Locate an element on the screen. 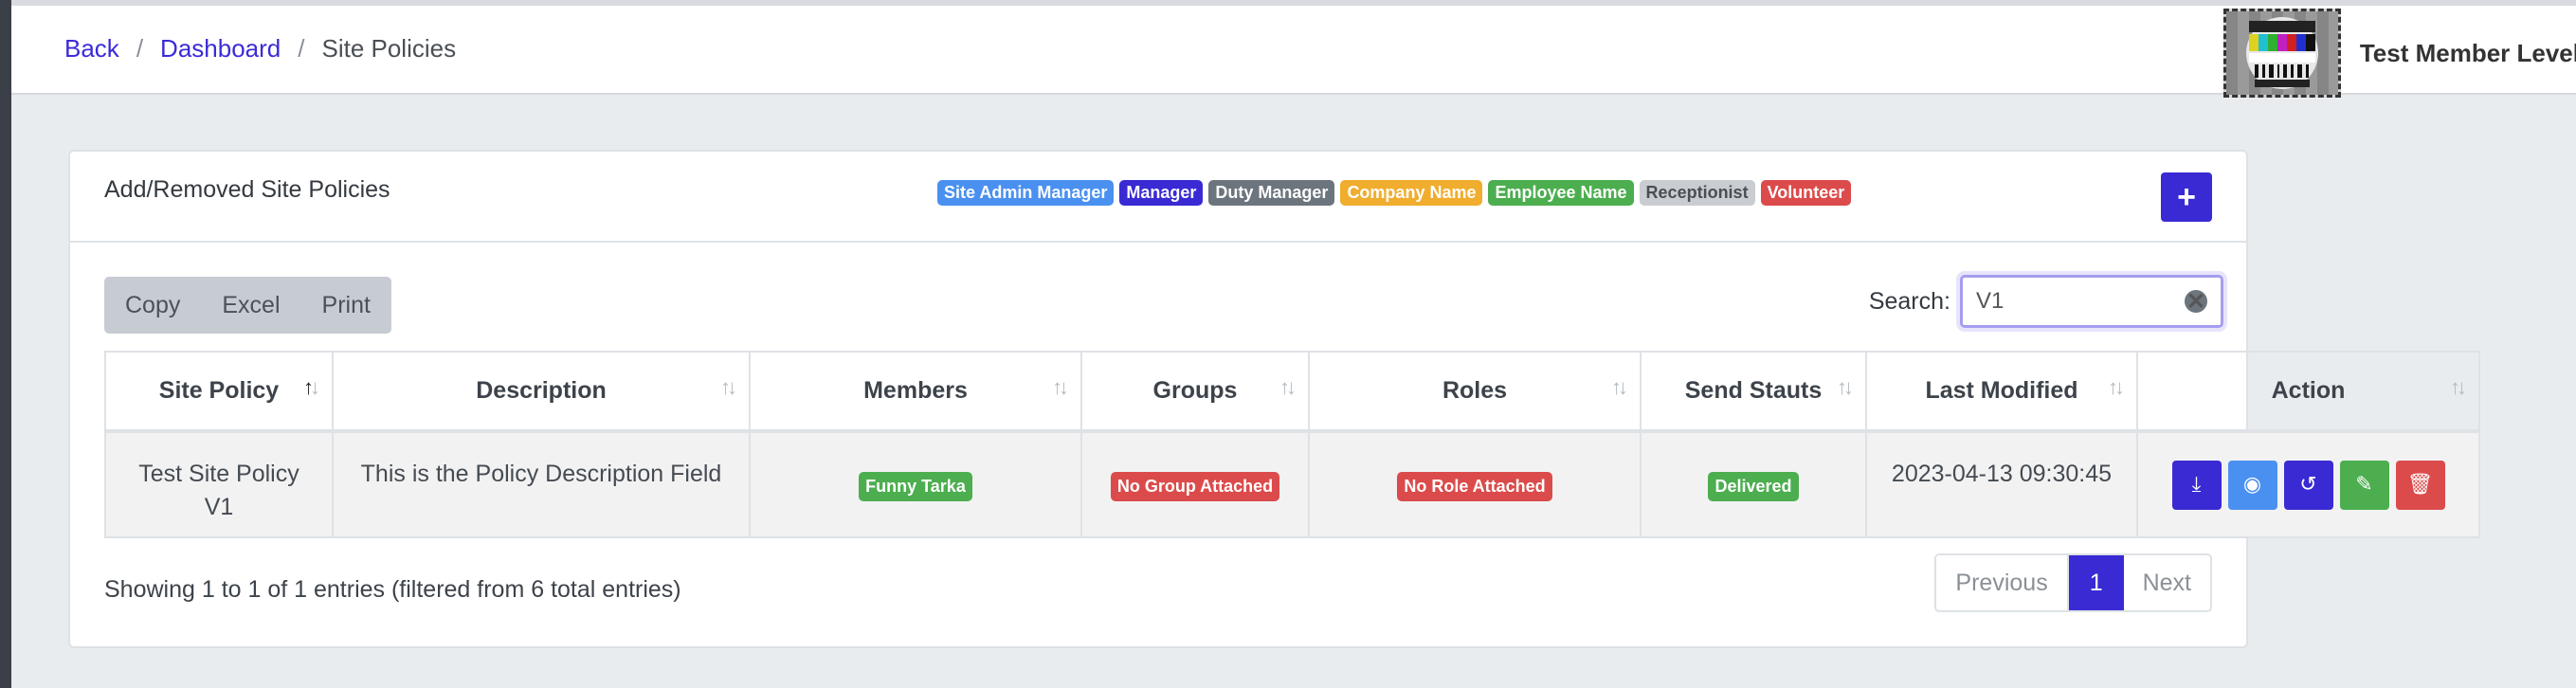  eye-icon: ◉ is located at coordinates (2252, 485).